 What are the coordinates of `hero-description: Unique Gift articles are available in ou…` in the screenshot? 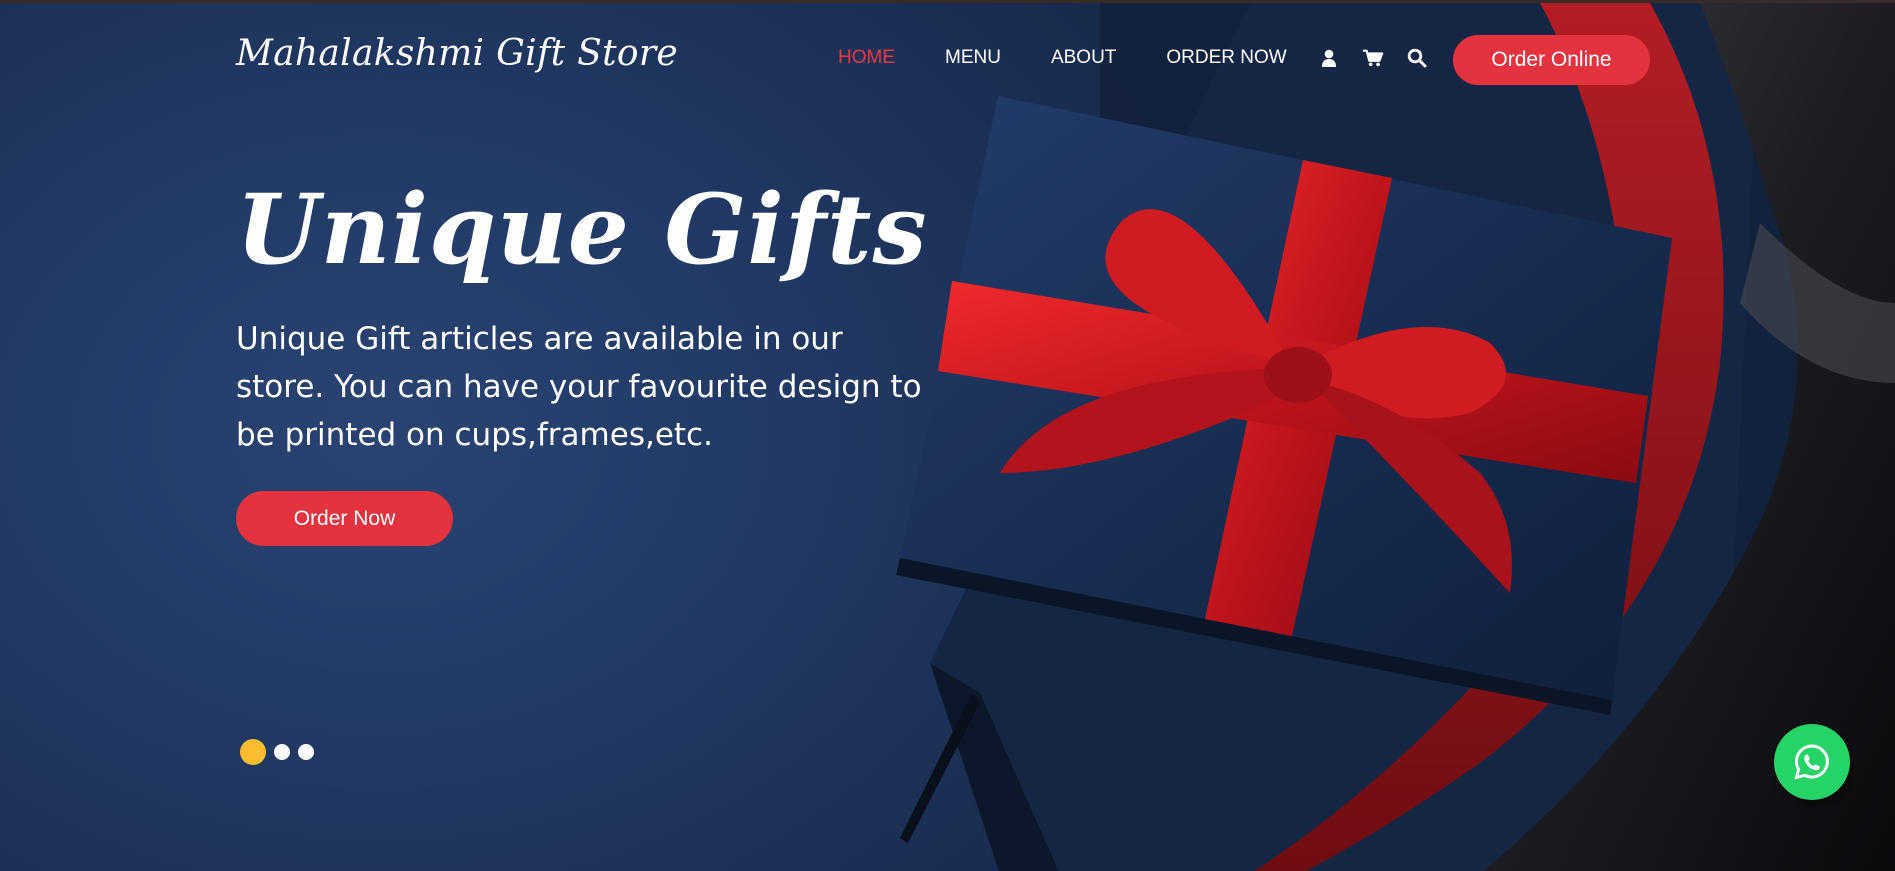 It's located at (579, 387).